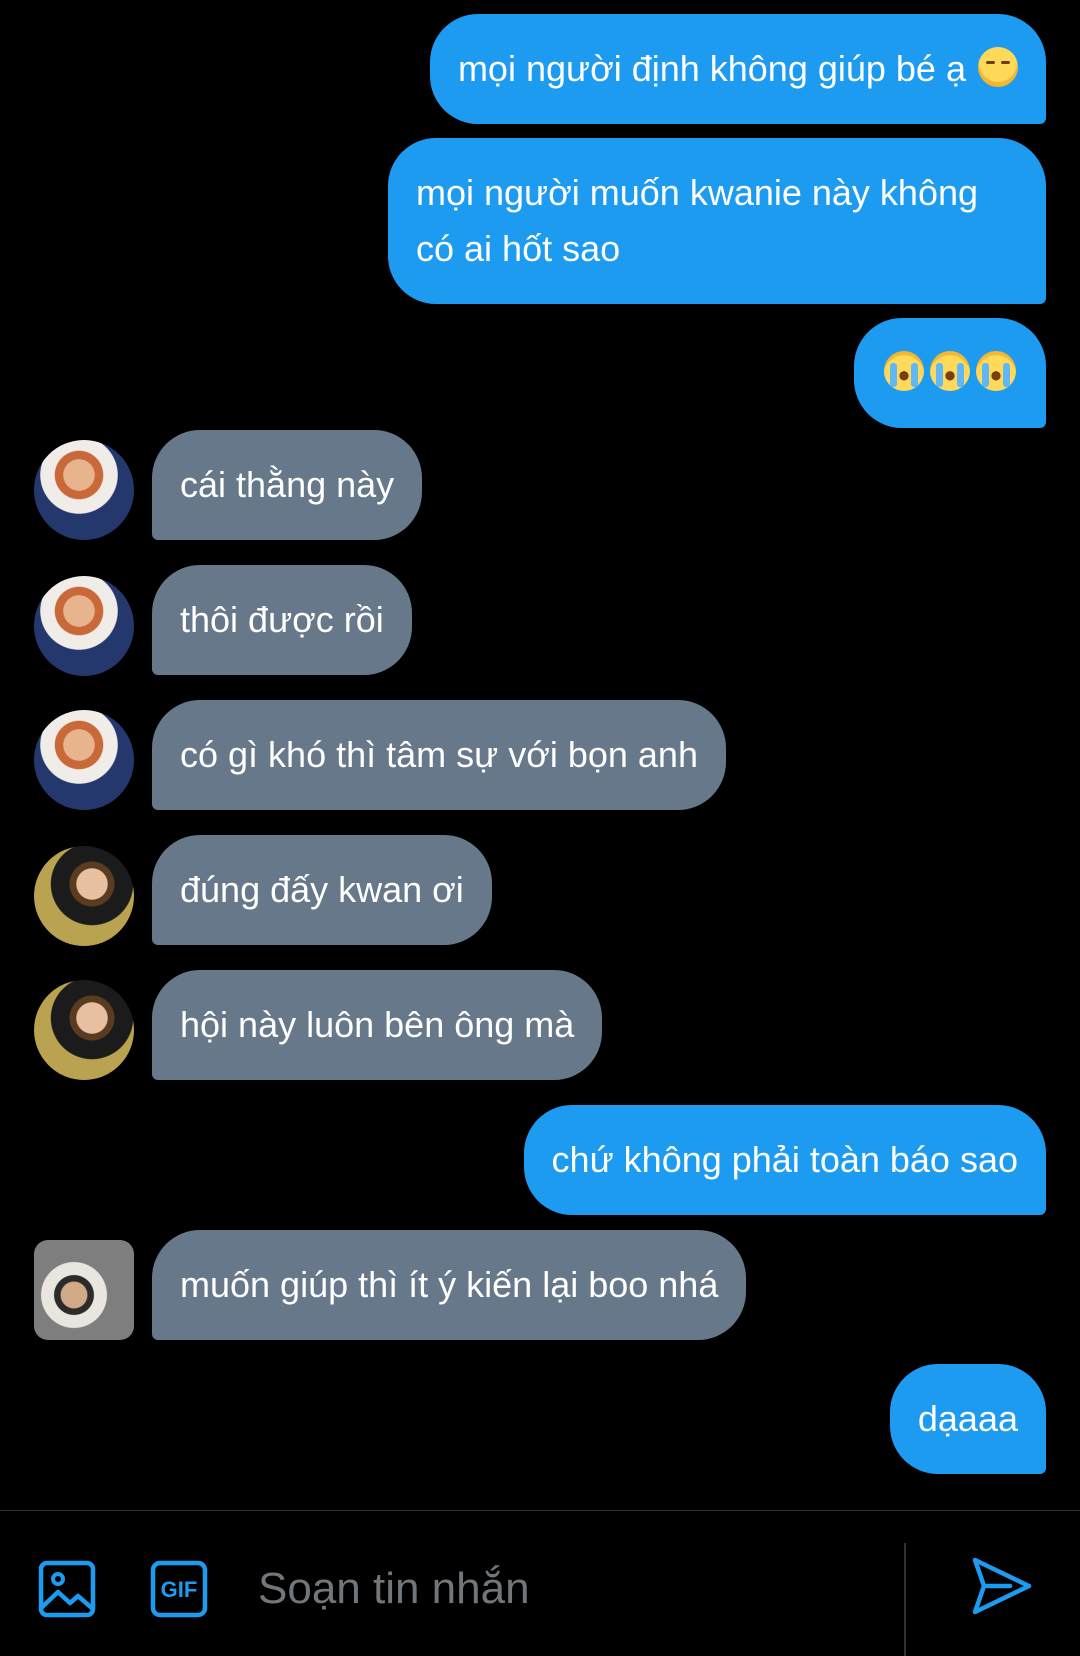 Image resolution: width=1080 pixels, height=1656 pixels. I want to click on message-text: chứ không phải toàn báo sao, so click(784, 1159).